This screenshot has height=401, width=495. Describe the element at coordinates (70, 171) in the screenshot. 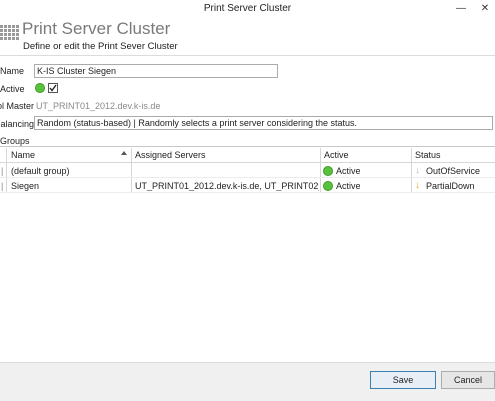

I see `group-name-cell: (default group)` at that location.